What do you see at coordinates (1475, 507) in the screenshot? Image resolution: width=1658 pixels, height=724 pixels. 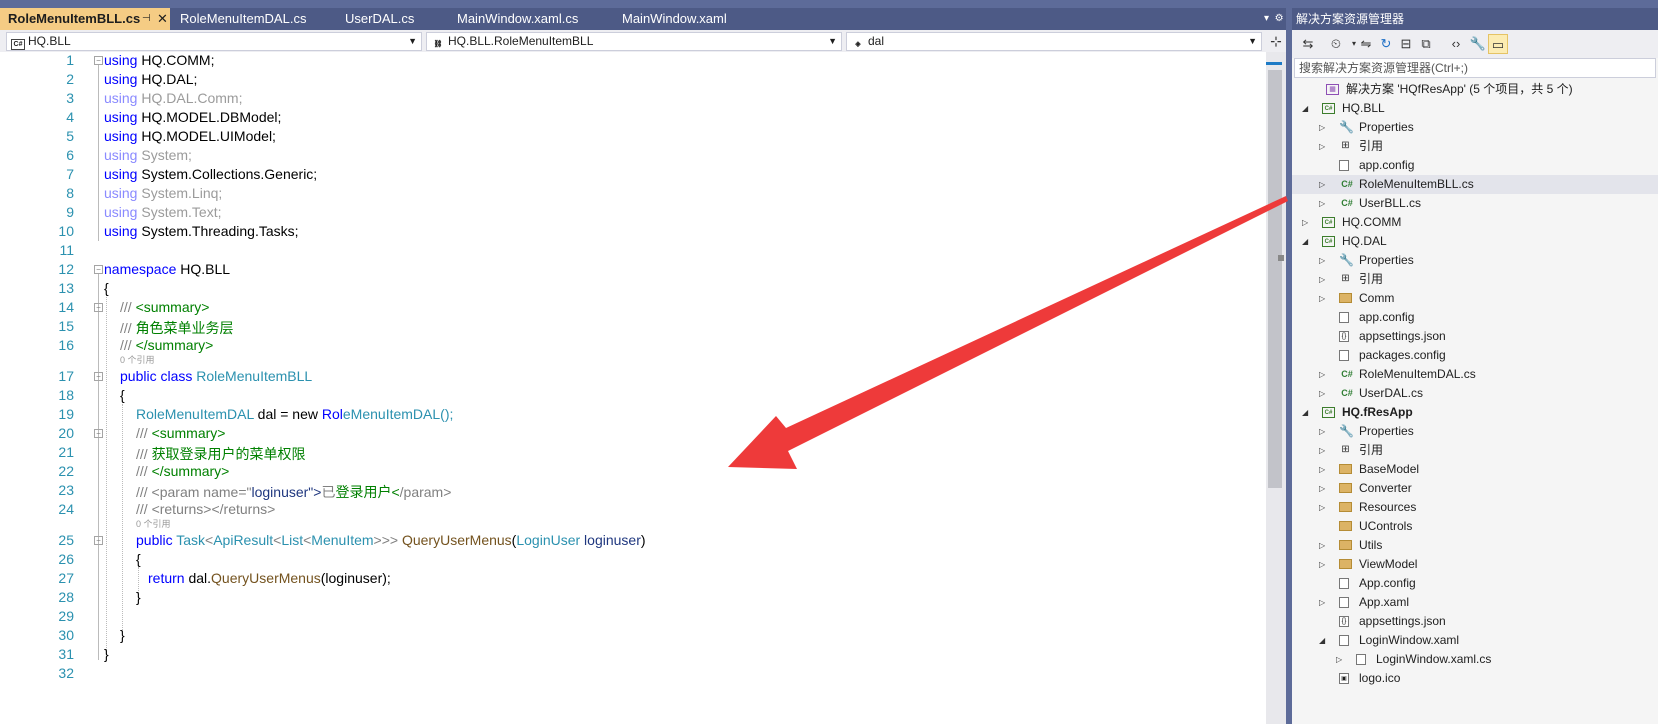 I see `tree-item: ▷ Resources` at bounding box center [1475, 507].